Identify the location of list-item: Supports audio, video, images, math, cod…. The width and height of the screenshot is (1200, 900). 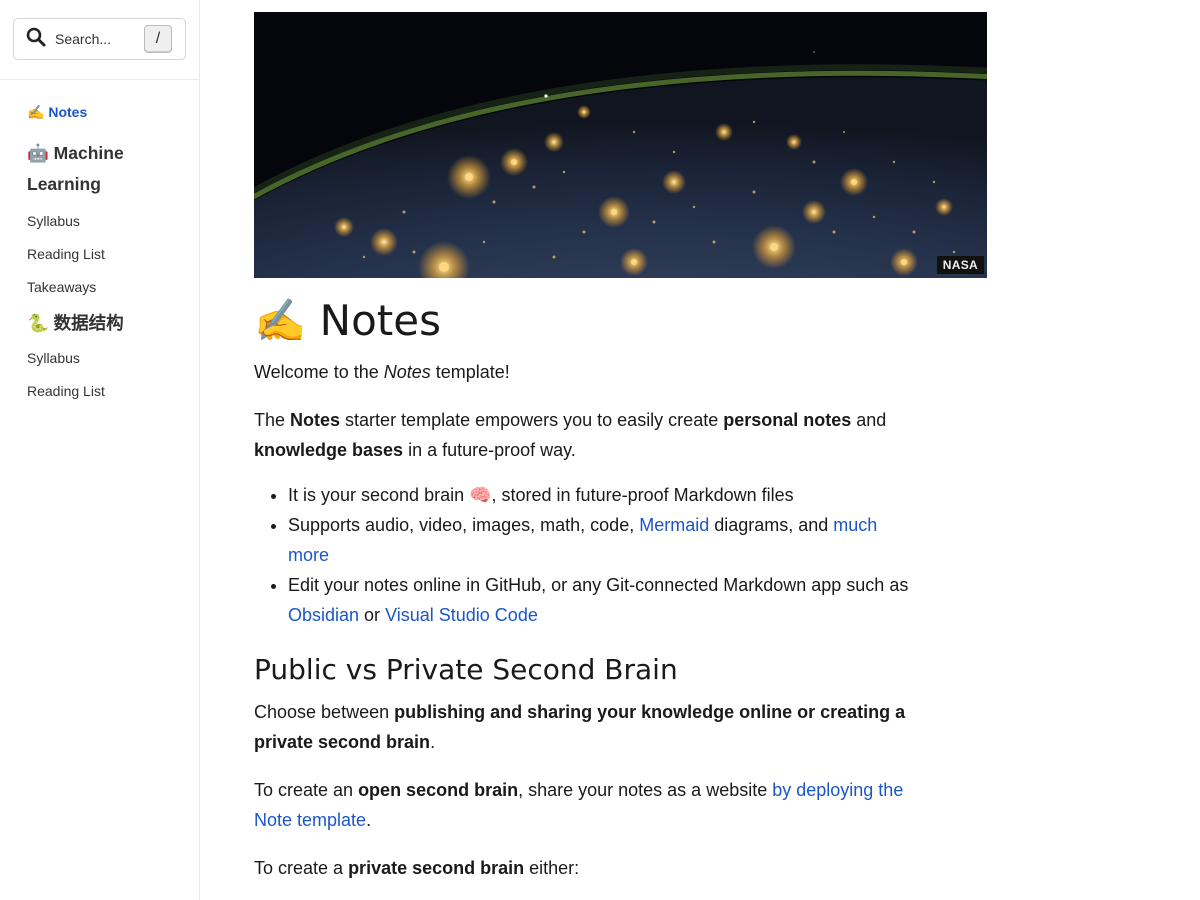
(601, 540).